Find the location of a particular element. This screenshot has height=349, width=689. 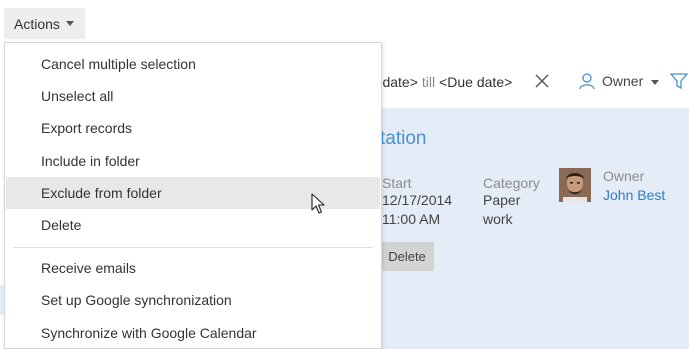

actions-button: Actions is located at coordinates (44, 23).